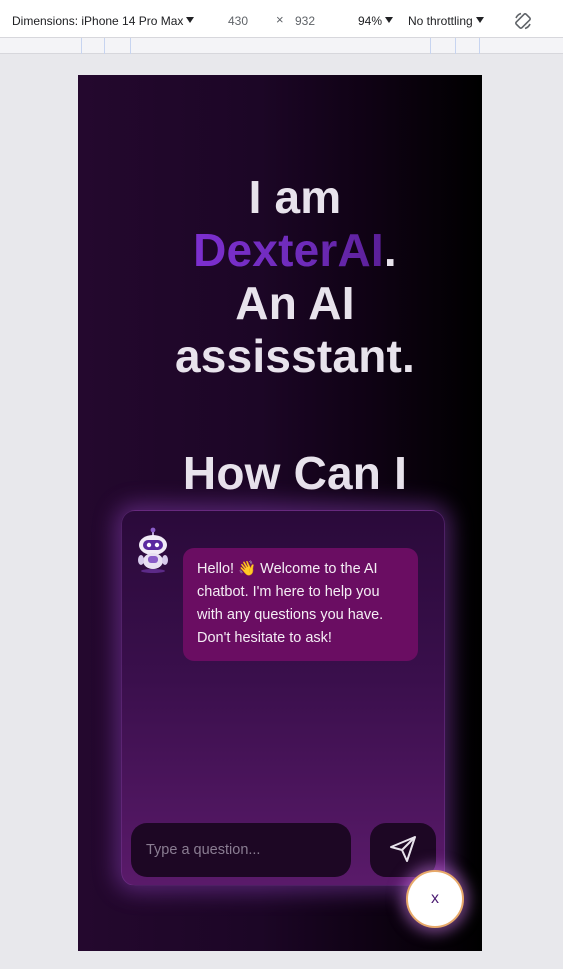  I want to click on hero-line-brand: DexterAI., so click(280, 250).